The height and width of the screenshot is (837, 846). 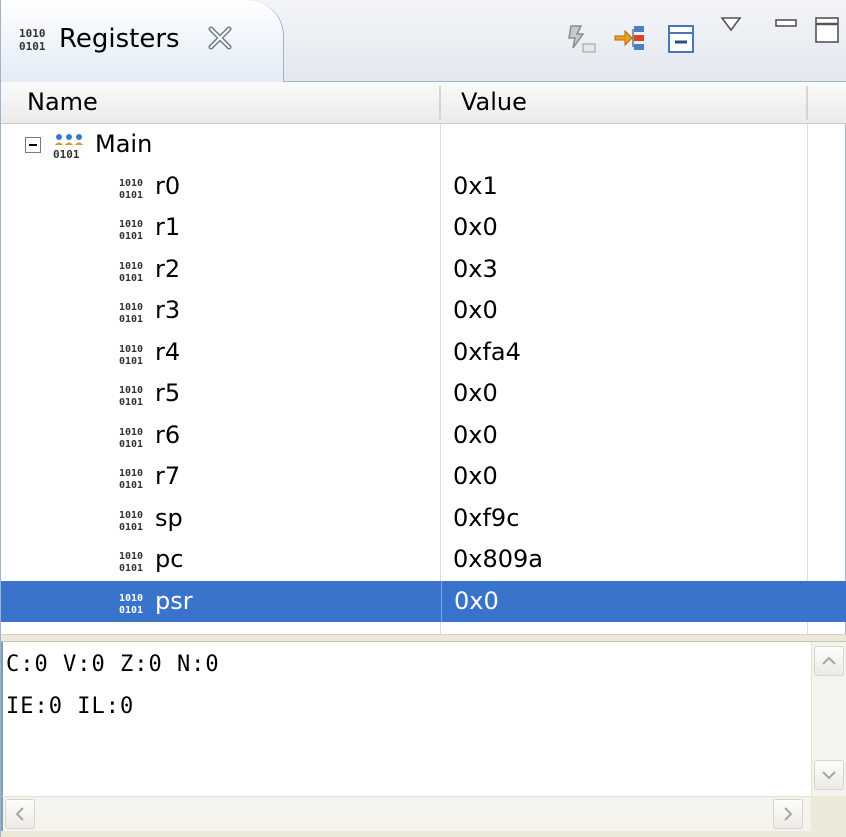 I want to click on registers-tab: 1010 0101 Registers, so click(x=142, y=41).